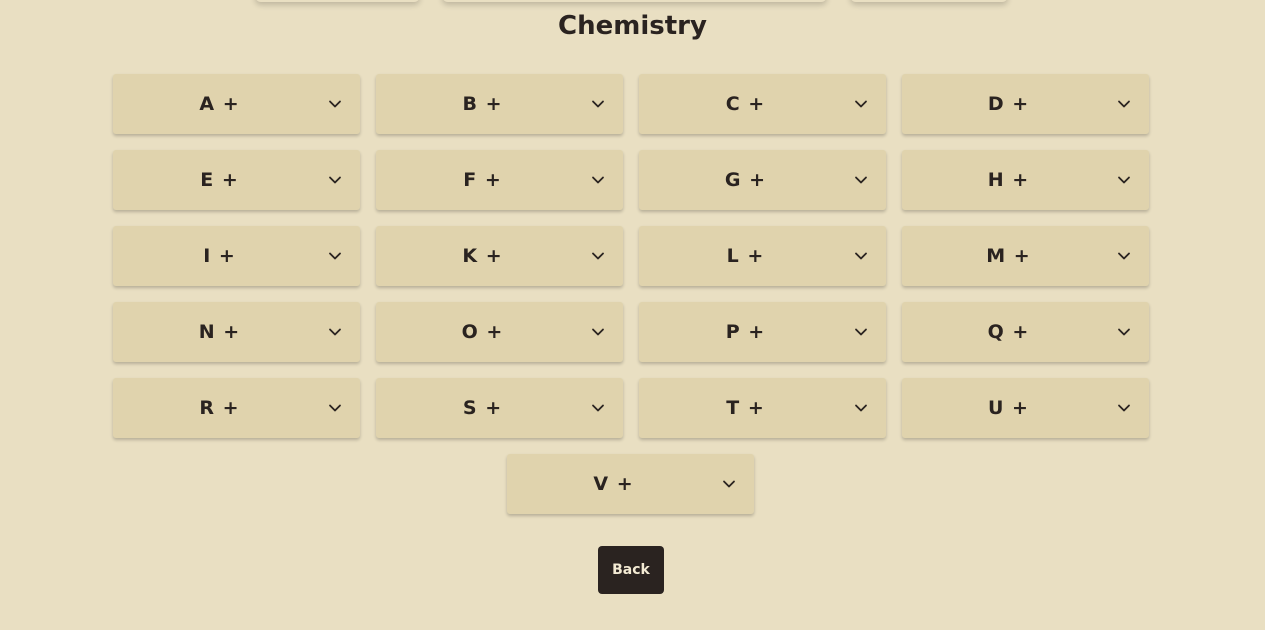  I want to click on section-label: Q +, so click(1008, 332).